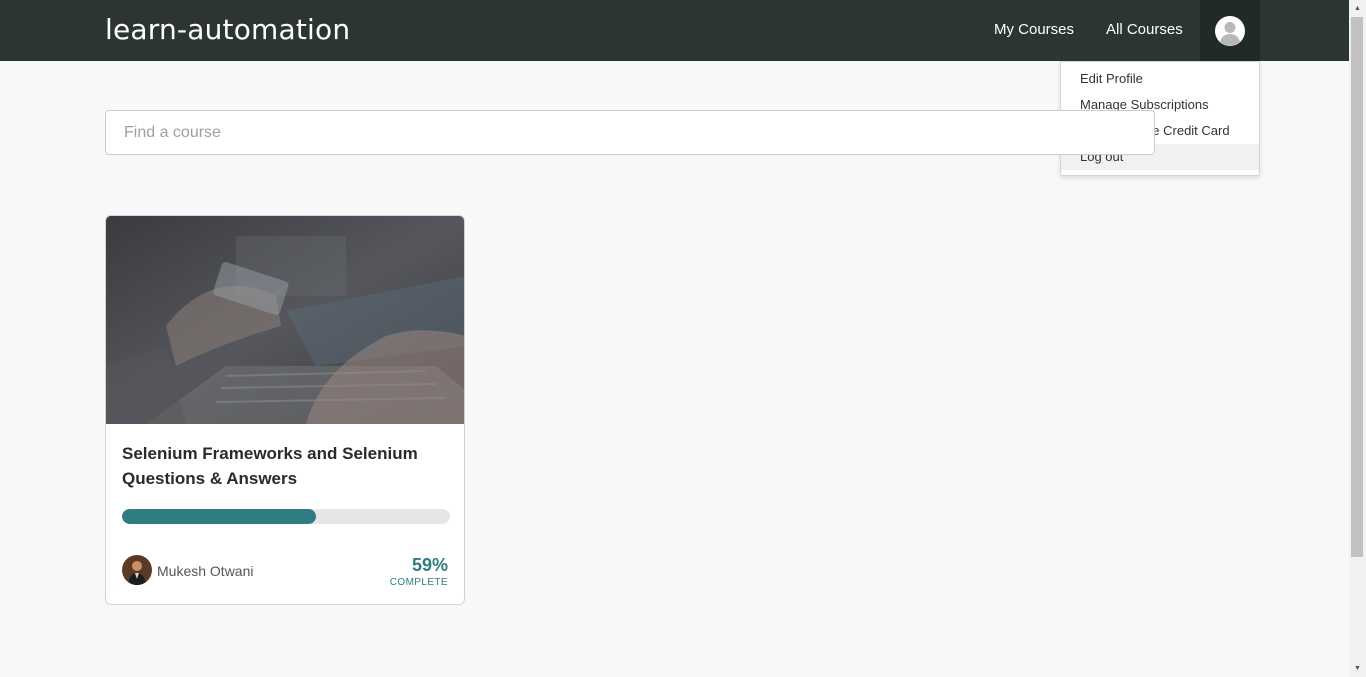 This screenshot has width=1366, height=677. Describe the element at coordinates (219, 516) in the screenshot. I see `course-progress-fill` at that location.